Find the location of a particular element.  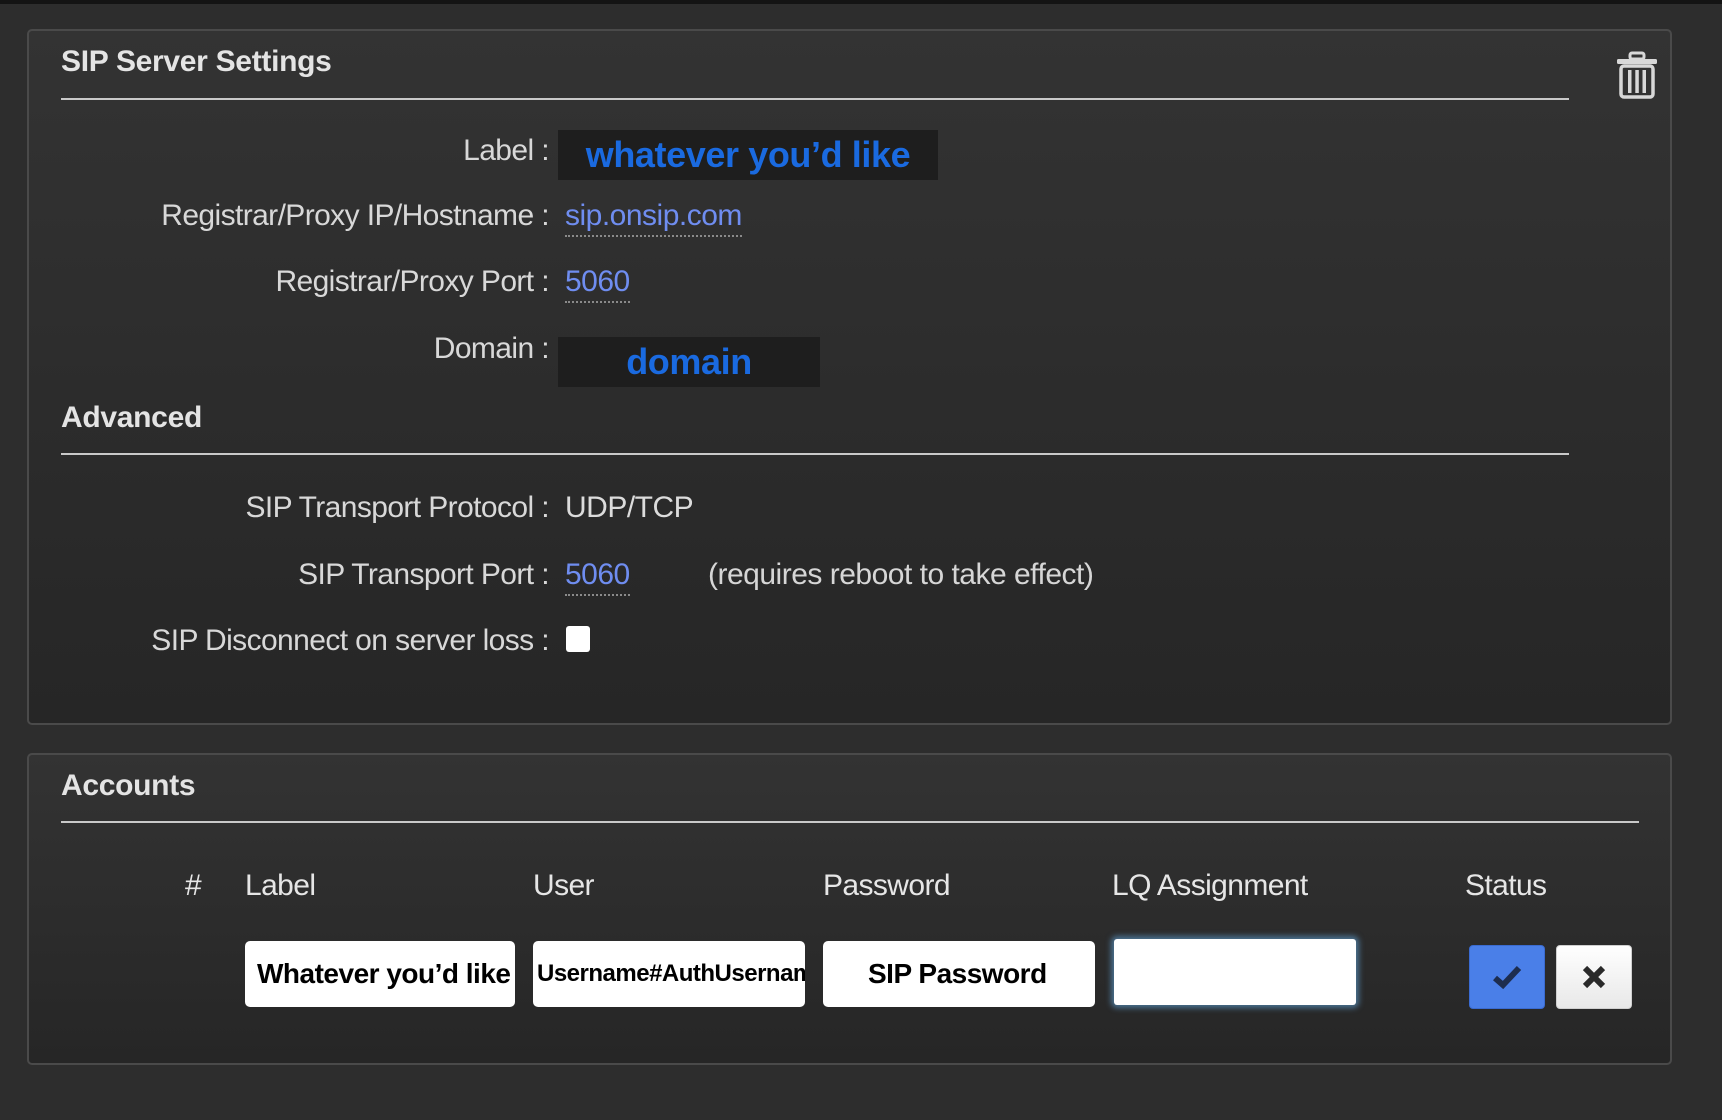

account-password-input: SIP Password is located at coordinates (959, 974).